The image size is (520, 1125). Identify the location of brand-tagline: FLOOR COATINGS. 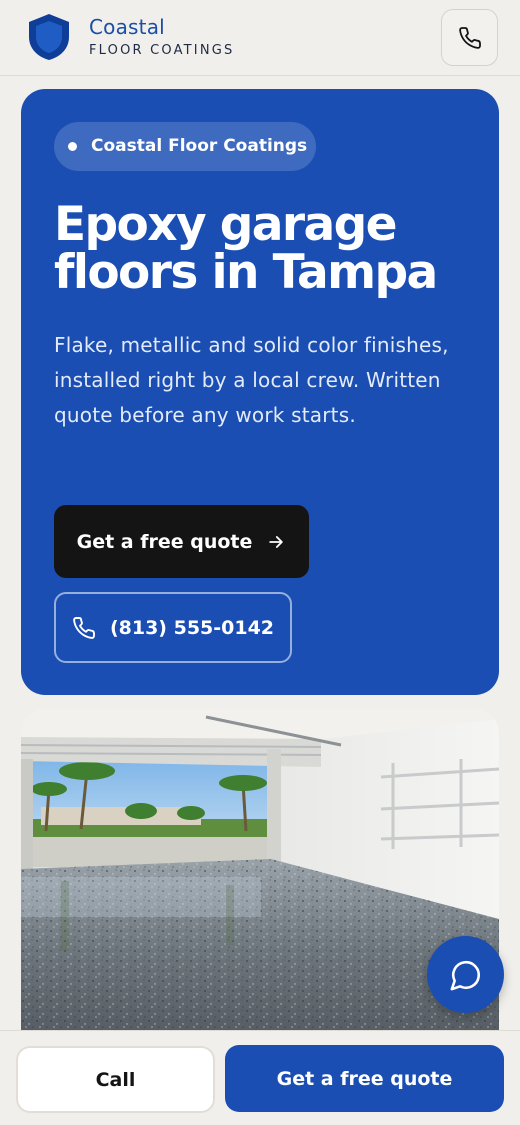
(162, 50).